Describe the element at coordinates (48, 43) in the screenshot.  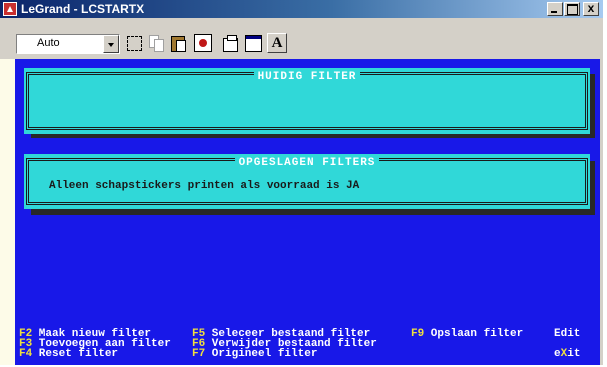
I see `font-size-value: Auto` at that location.